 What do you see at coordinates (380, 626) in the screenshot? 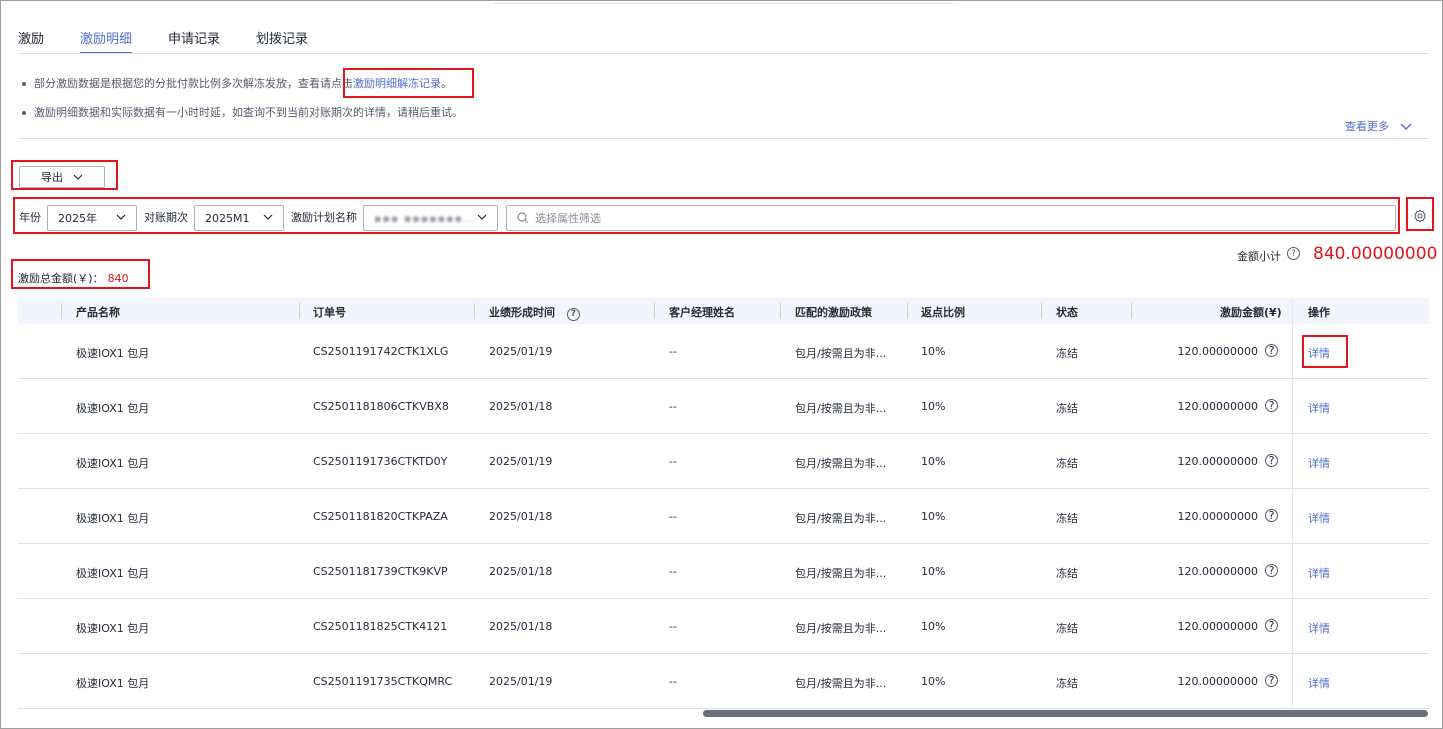
I see `order-number: CS2501181825CTK4121` at bounding box center [380, 626].